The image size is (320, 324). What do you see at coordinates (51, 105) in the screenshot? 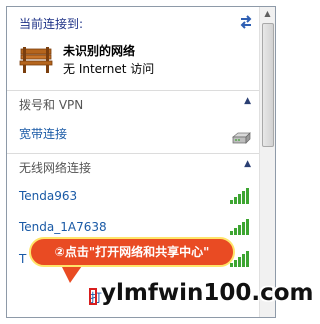
I see `section-title-dialup: 拨号和 VPN` at bounding box center [51, 105].